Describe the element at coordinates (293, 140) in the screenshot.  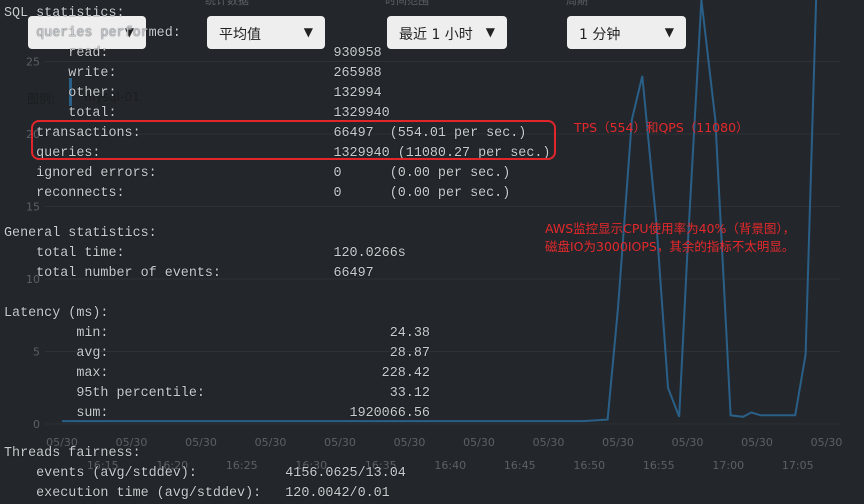
I see `highlight-box` at that location.